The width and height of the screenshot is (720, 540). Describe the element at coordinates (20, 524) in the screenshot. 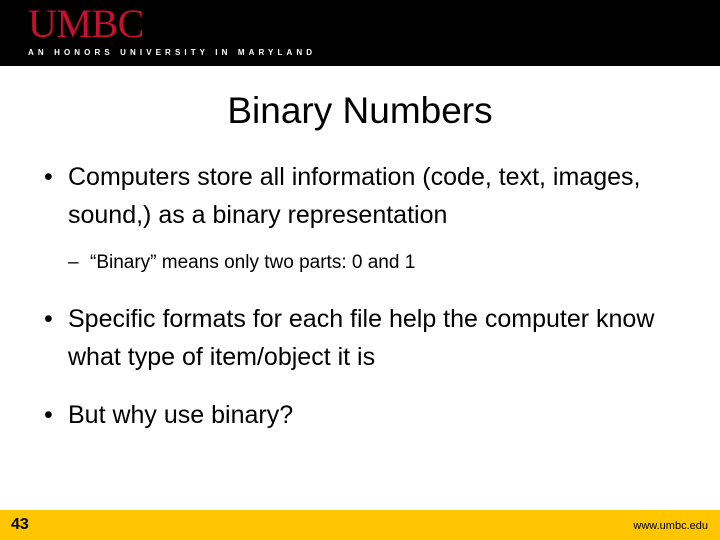

I see `page-number: 43` at that location.